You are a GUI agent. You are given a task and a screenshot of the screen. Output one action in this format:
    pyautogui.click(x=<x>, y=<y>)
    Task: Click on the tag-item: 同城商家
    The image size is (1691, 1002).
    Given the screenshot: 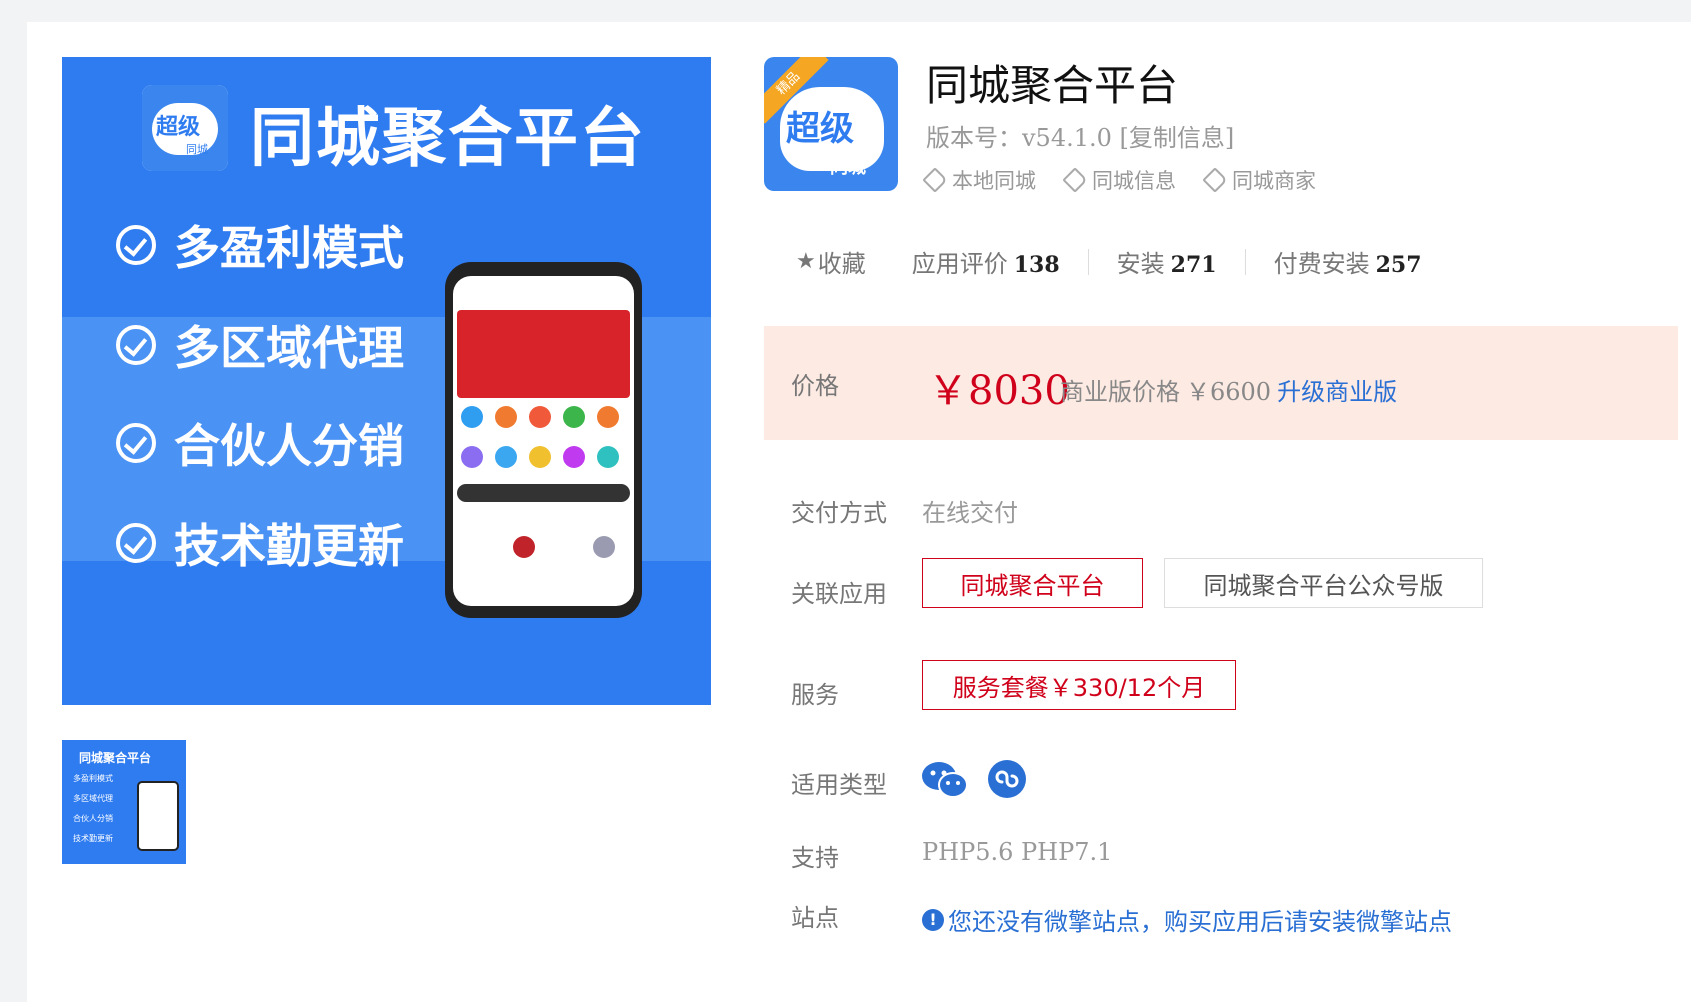 What is the action you would take?
    pyautogui.click(x=1259, y=180)
    